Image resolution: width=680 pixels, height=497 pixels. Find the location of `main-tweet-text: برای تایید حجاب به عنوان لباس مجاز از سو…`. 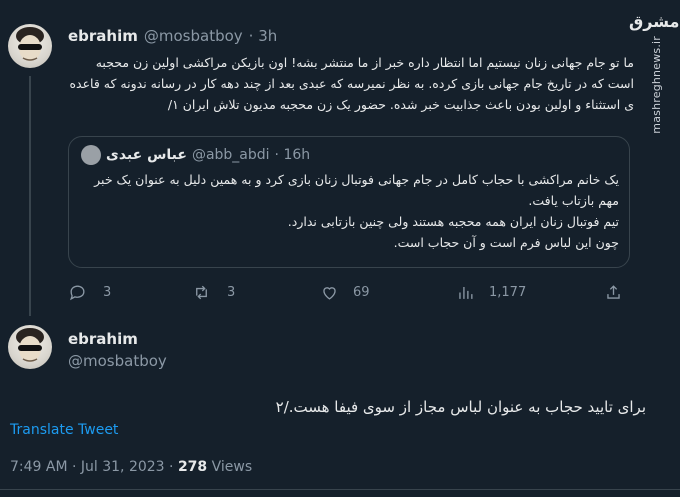

main-tweet-text: برای تایید حجاب به عنوان لباس مجاز از سو… is located at coordinates (460, 407).